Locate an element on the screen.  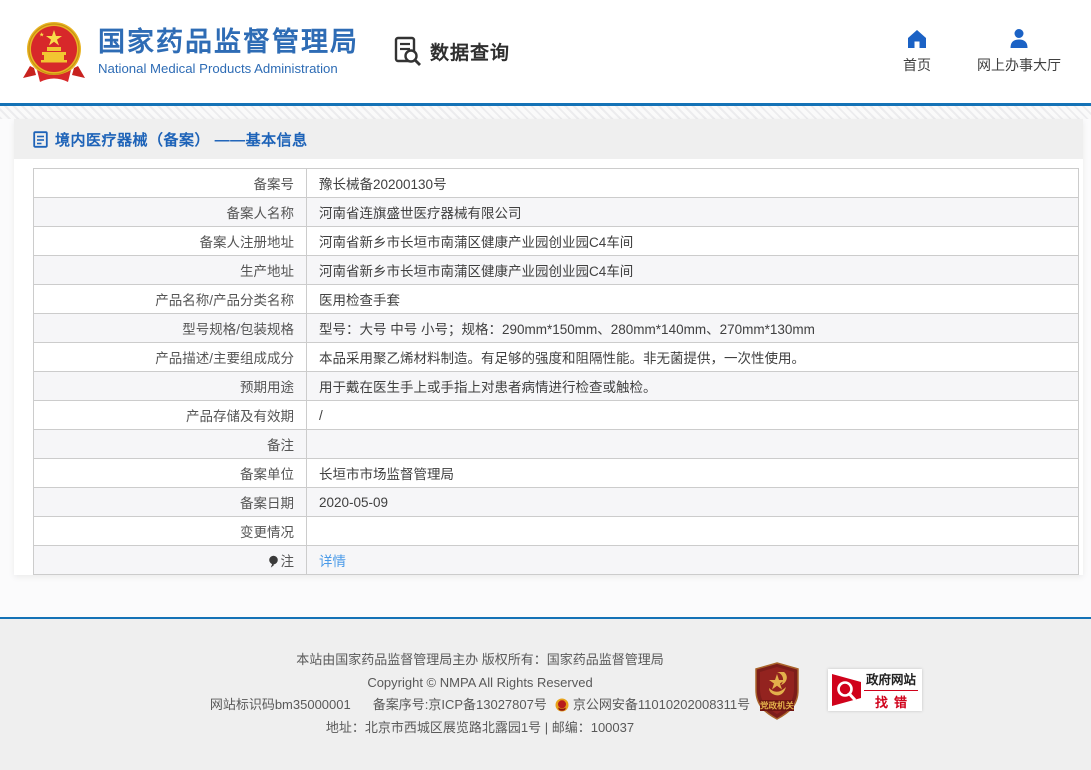
row-value: 详情 is located at coordinates (692, 560).